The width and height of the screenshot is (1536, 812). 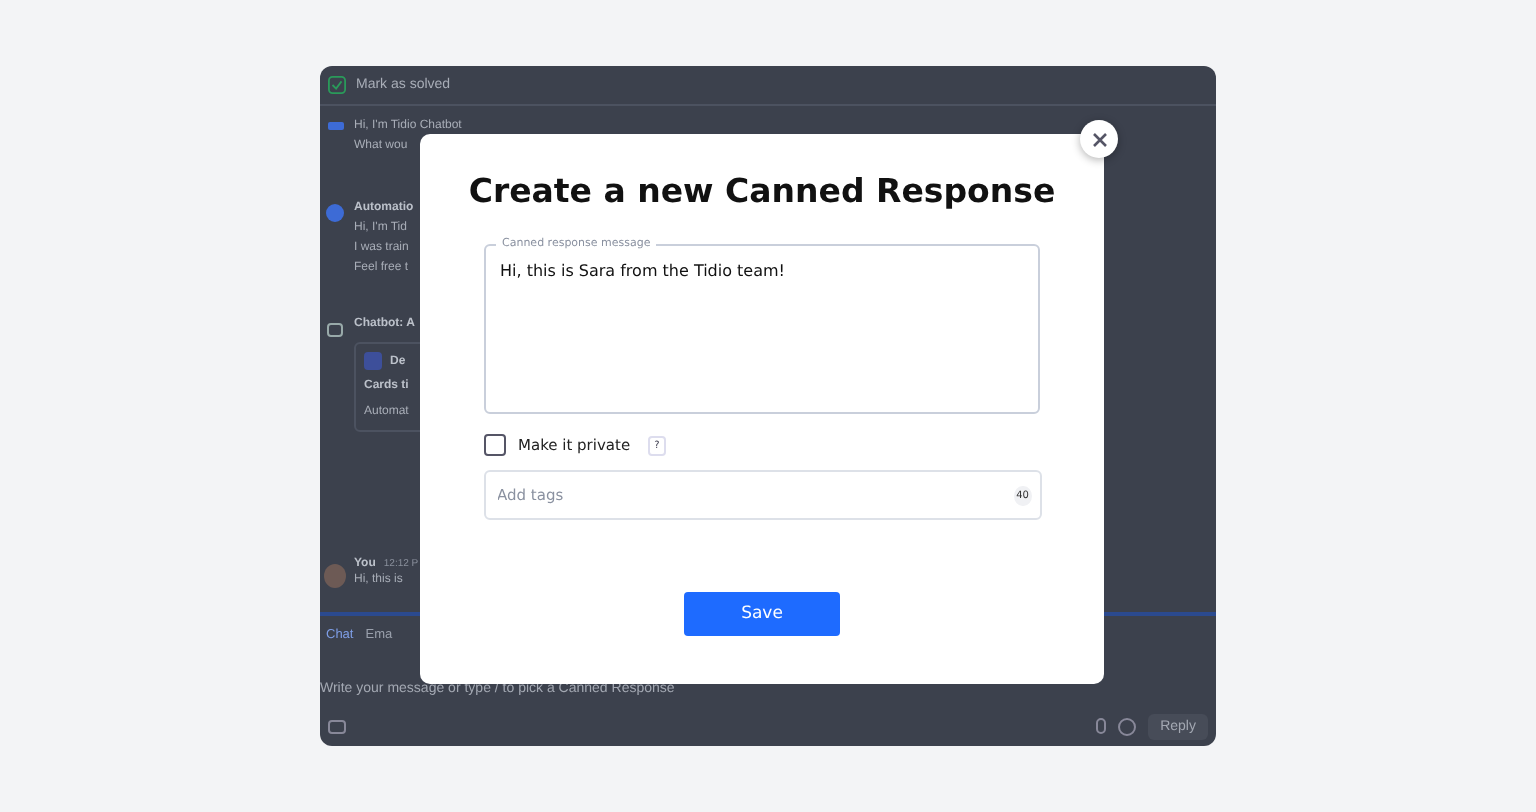 What do you see at coordinates (335, 576) in the screenshot?
I see `avatar` at bounding box center [335, 576].